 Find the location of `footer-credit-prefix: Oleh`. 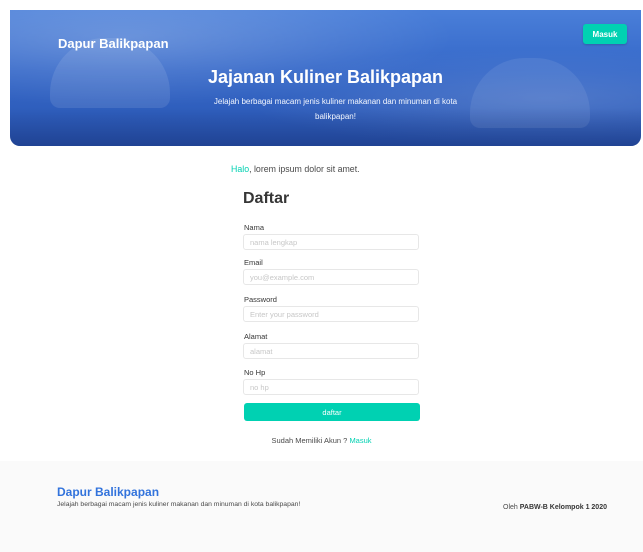

footer-credit-prefix: Oleh is located at coordinates (511, 507).